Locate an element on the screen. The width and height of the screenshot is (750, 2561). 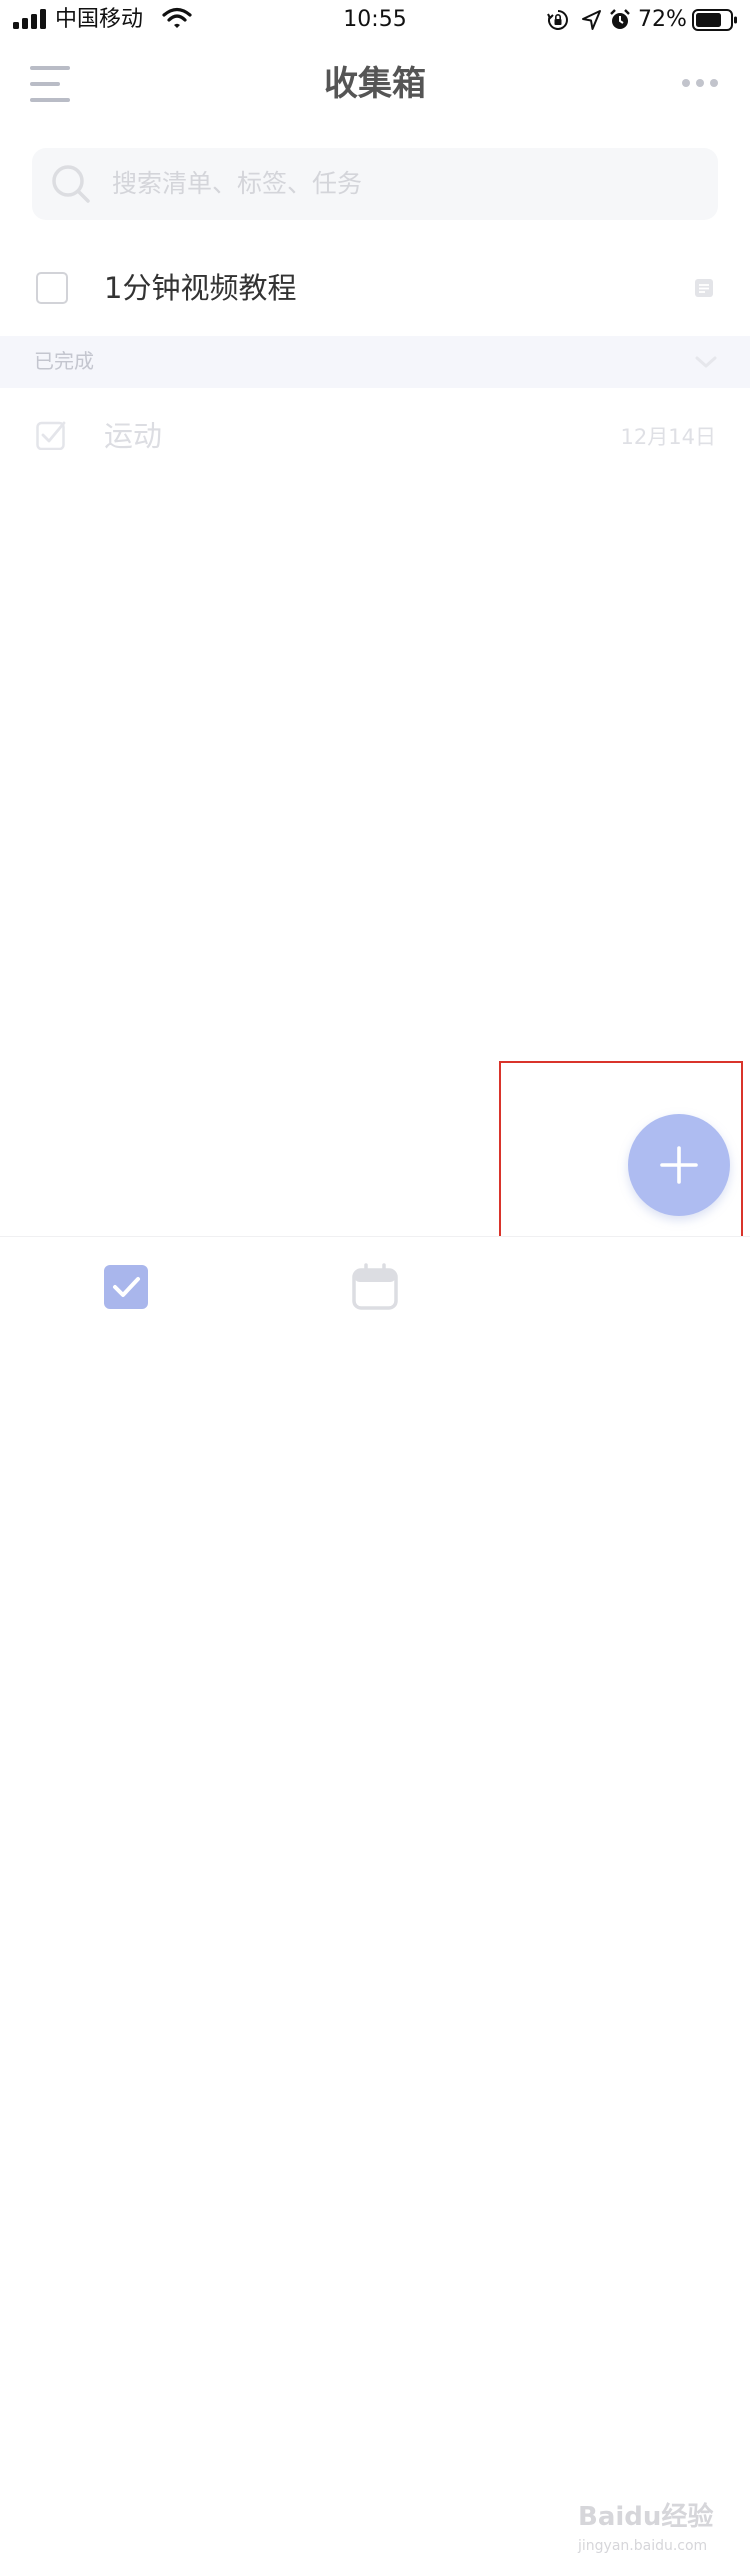
battery-percent: 72% is located at coordinates (662, 19).